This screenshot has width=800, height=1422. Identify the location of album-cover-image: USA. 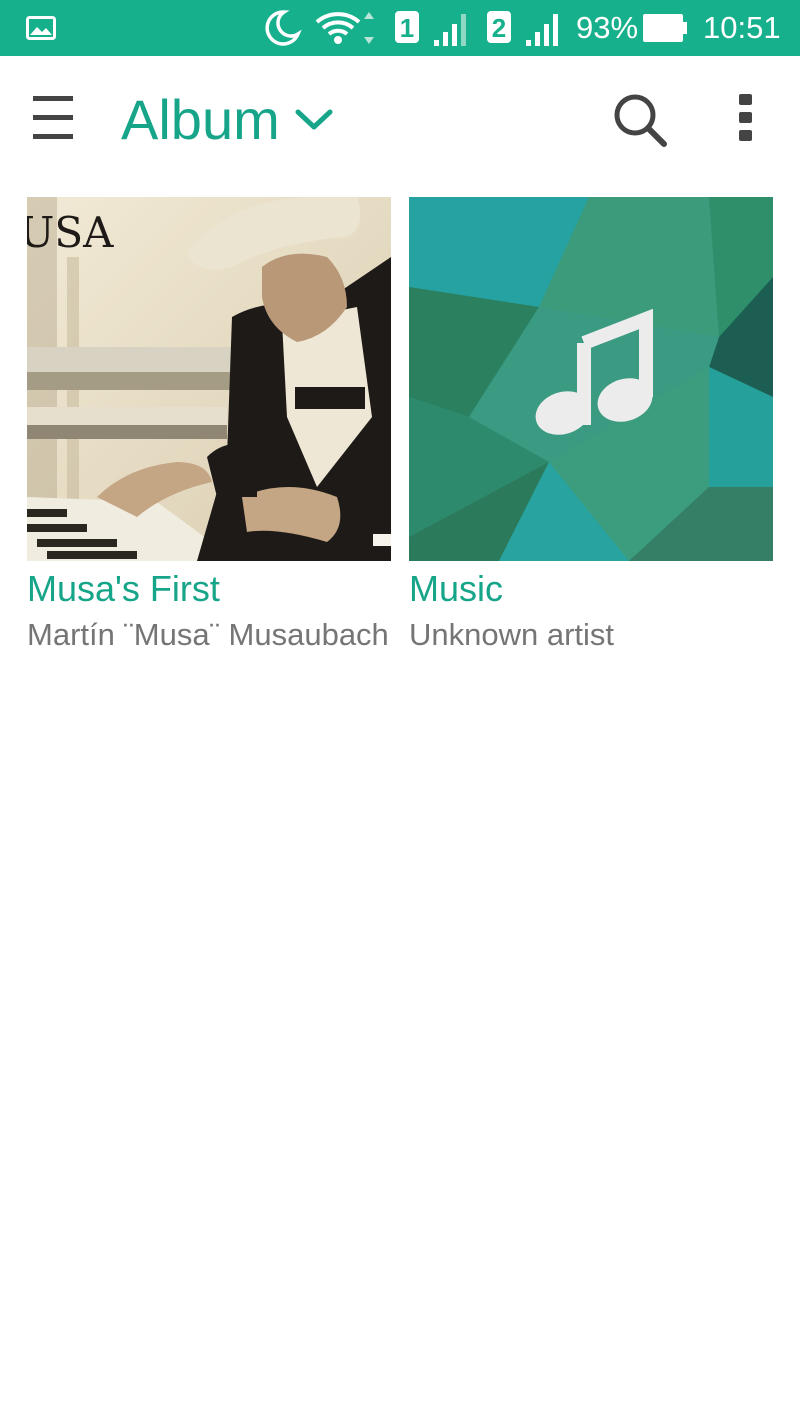
(209, 379).